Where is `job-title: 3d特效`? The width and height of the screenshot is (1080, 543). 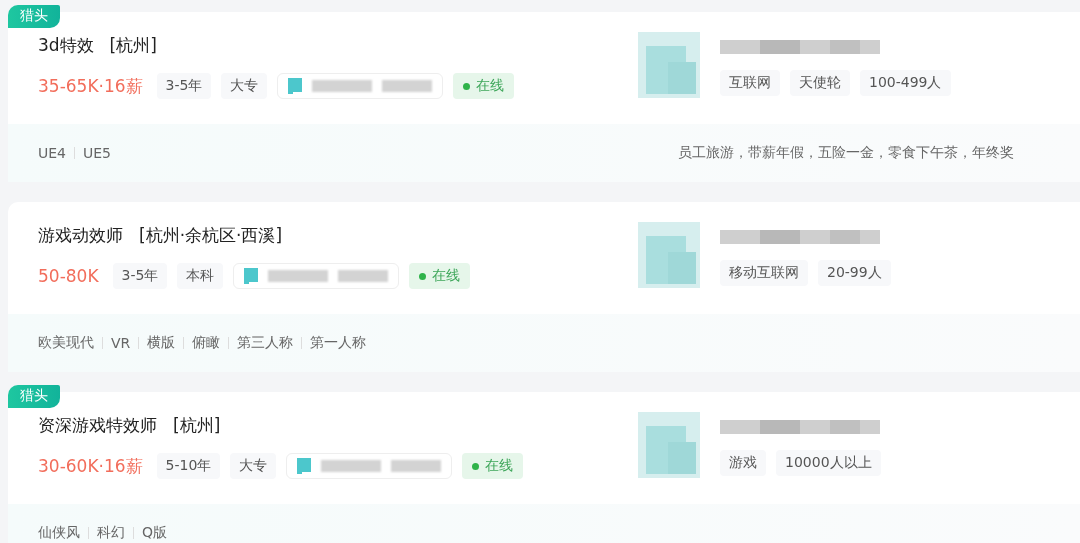
job-title: 3d特效 is located at coordinates (66, 45).